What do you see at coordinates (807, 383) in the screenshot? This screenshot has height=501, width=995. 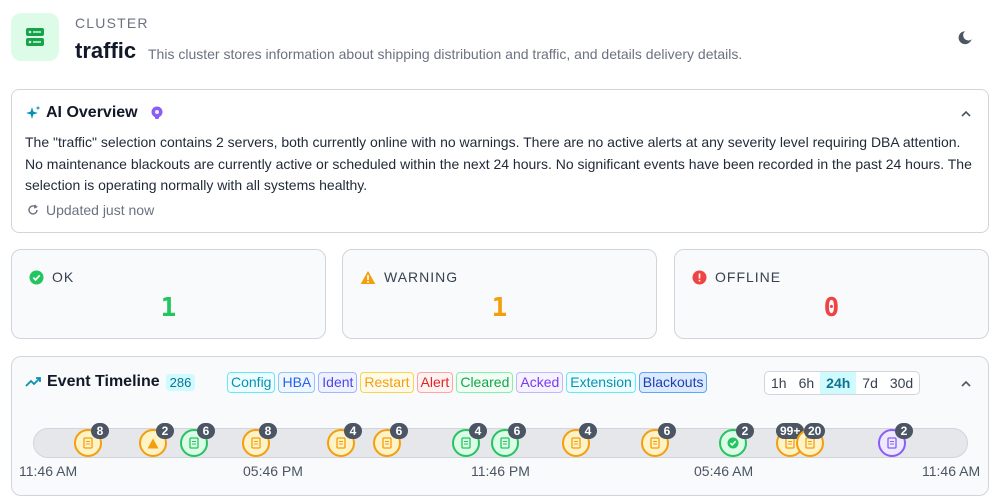 I see `range-6h: 6h` at bounding box center [807, 383].